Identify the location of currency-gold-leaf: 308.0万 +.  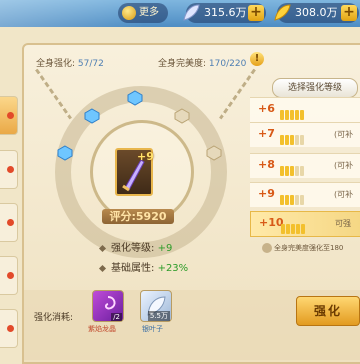
(316, 13).